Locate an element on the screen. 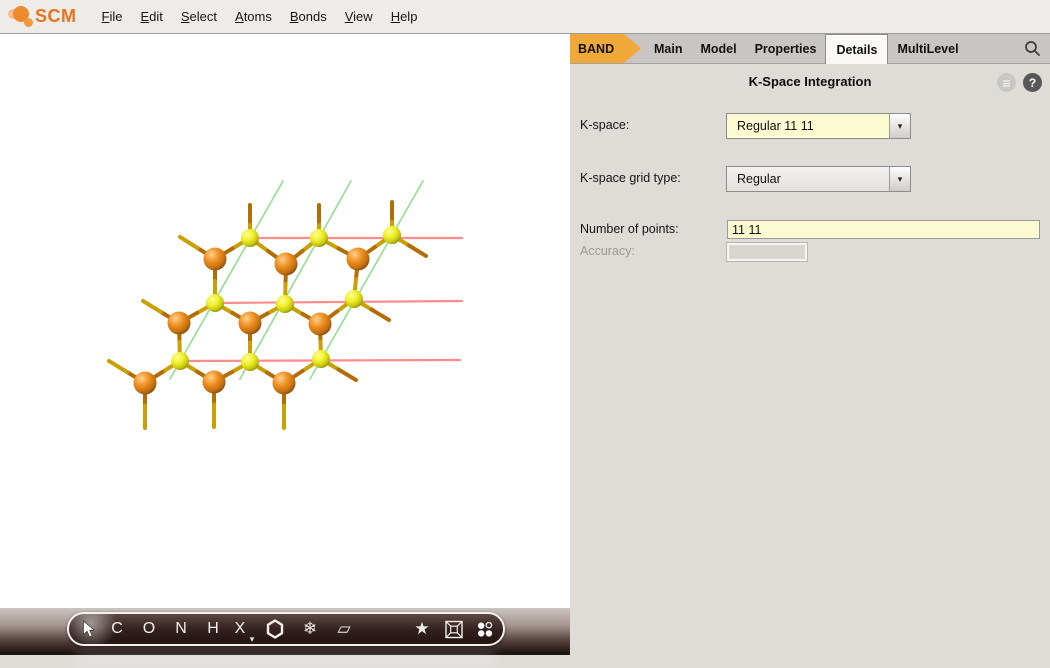 Image resolution: width=1050 pixels, height=668 pixels. pointer-tool-icon is located at coordinates (88, 629).